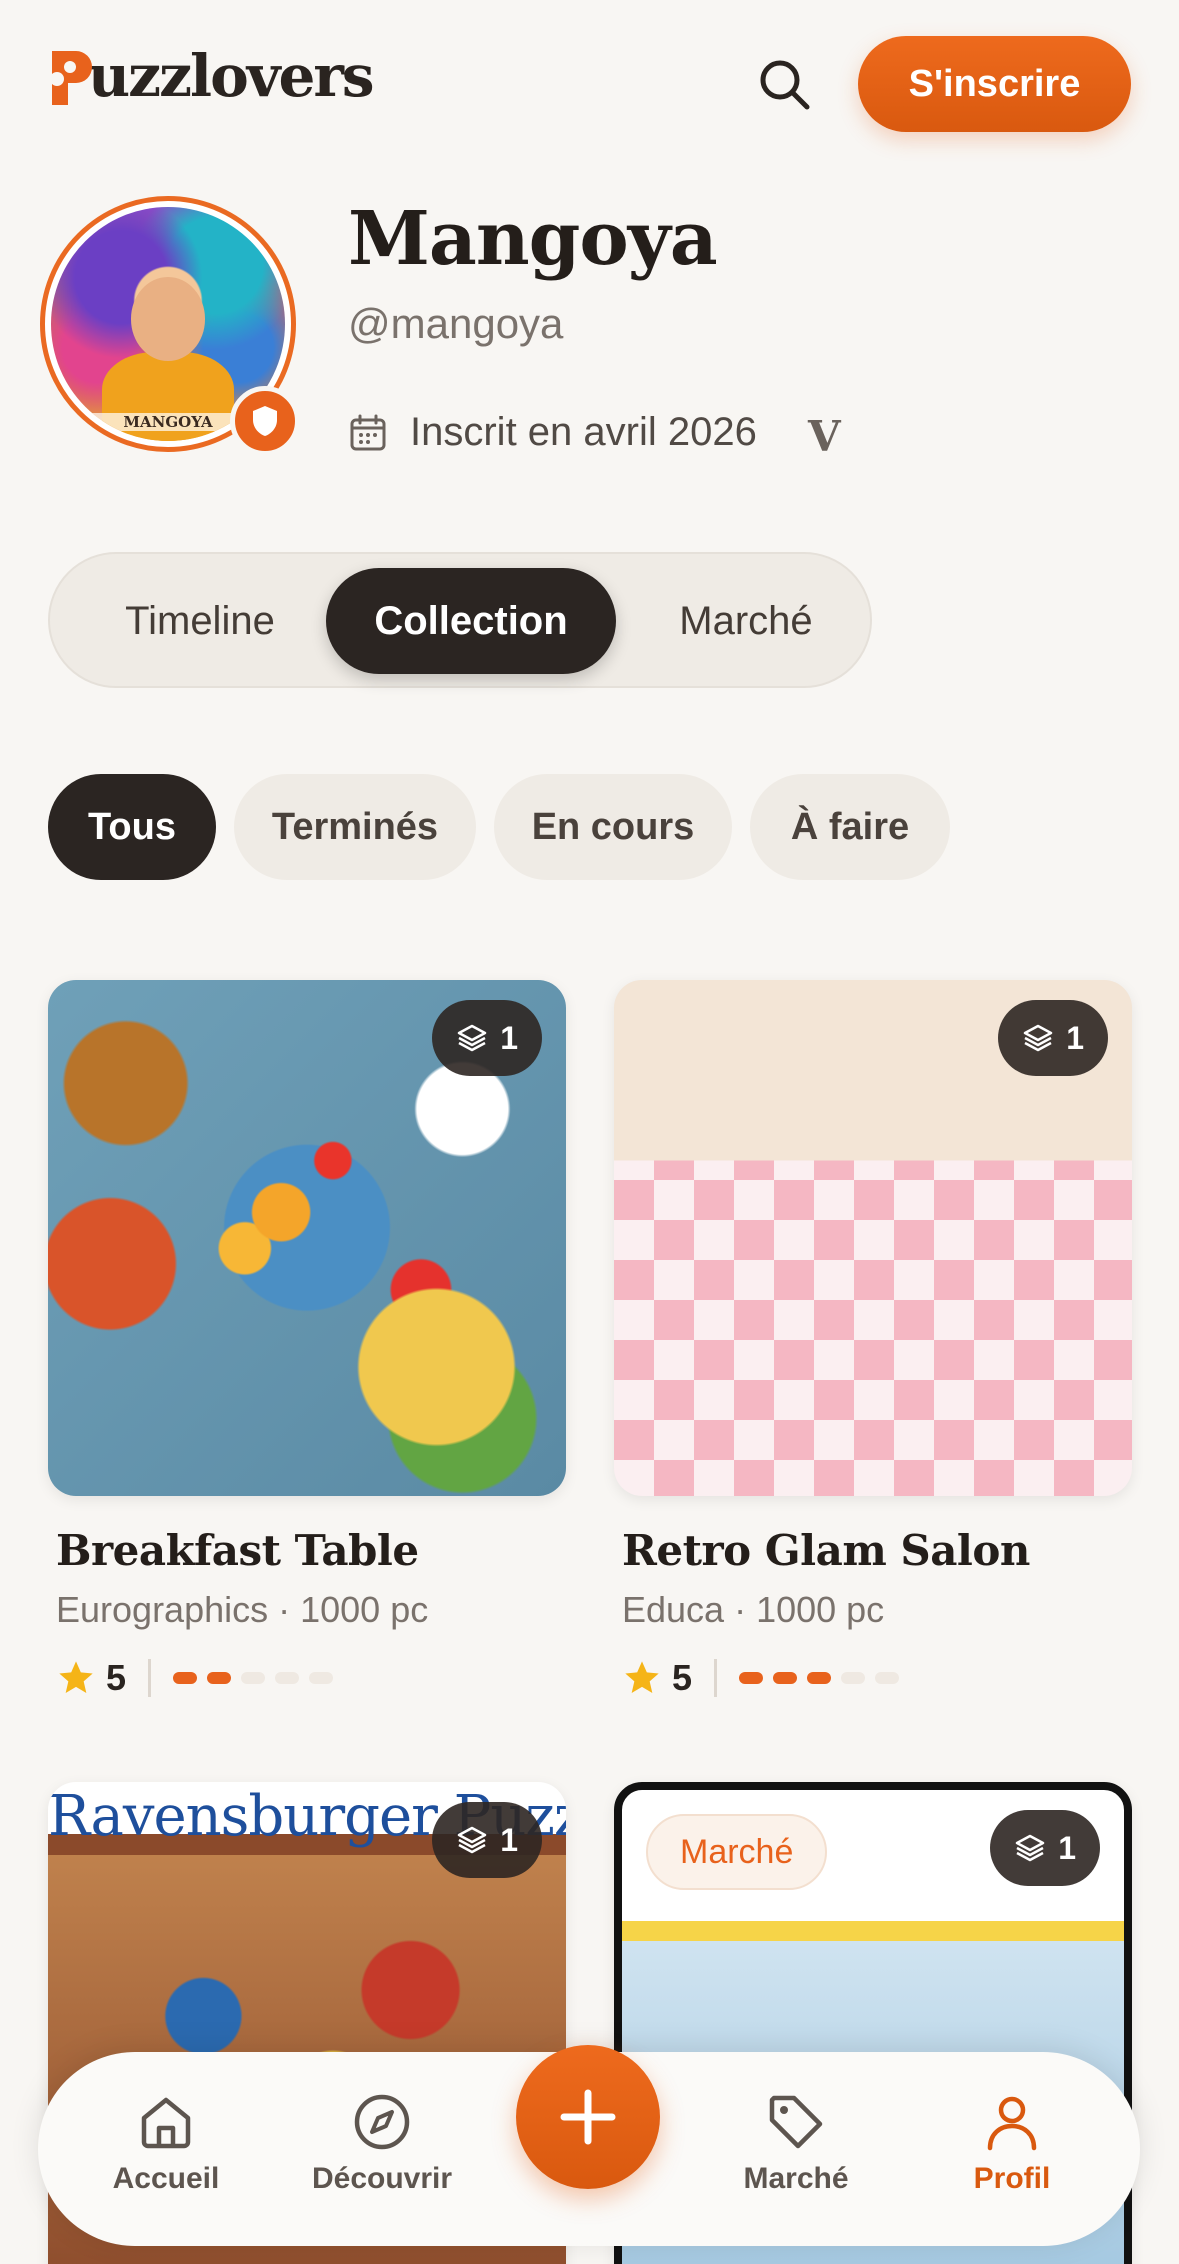 The image size is (1179, 2264). Describe the element at coordinates (753, 1609) in the screenshot. I see `puzzle-meta: Educa · 1000 pc` at that location.